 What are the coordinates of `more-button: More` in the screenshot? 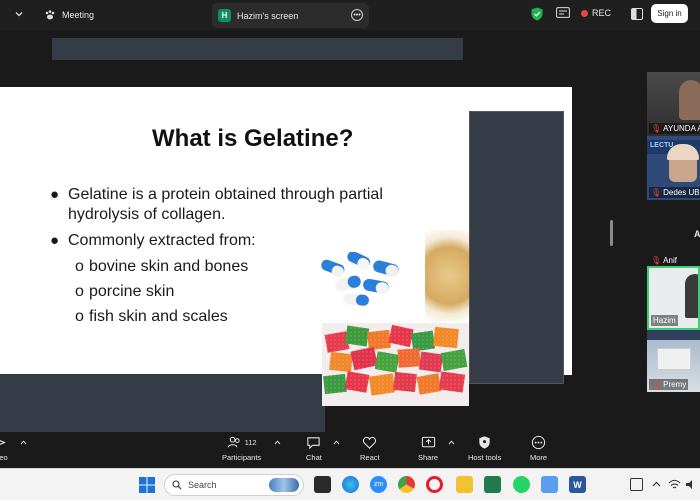 It's located at (538, 448).